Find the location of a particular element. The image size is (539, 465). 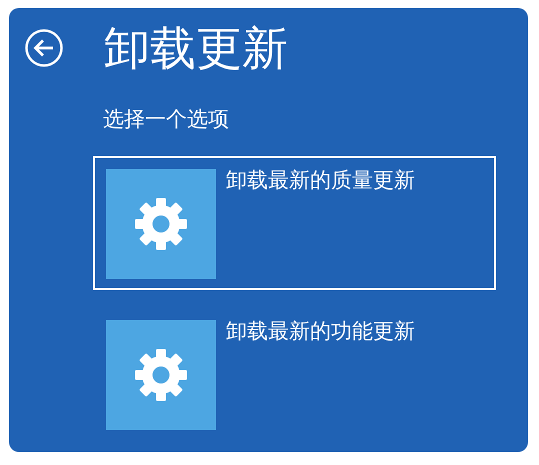

back-button is located at coordinates (44, 48).